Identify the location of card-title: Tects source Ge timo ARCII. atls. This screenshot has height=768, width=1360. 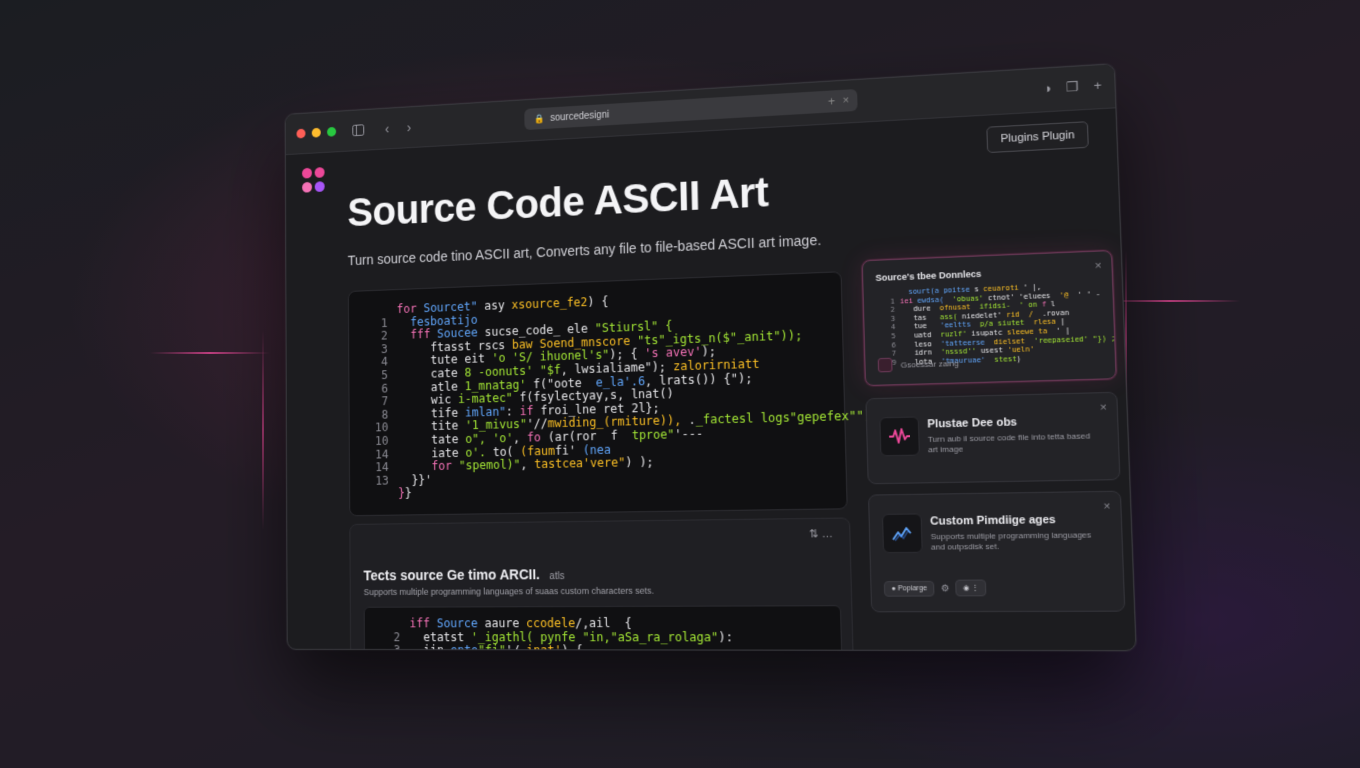
(463, 574).